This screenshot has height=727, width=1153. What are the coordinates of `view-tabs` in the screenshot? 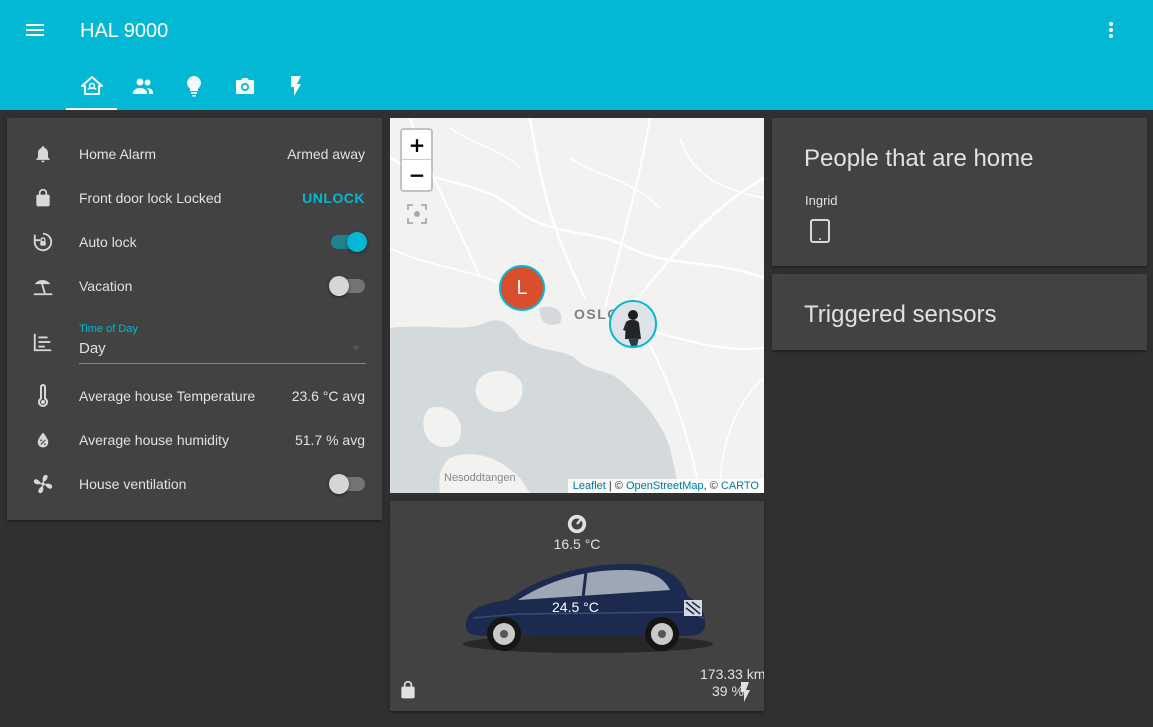 It's located at (193, 86).